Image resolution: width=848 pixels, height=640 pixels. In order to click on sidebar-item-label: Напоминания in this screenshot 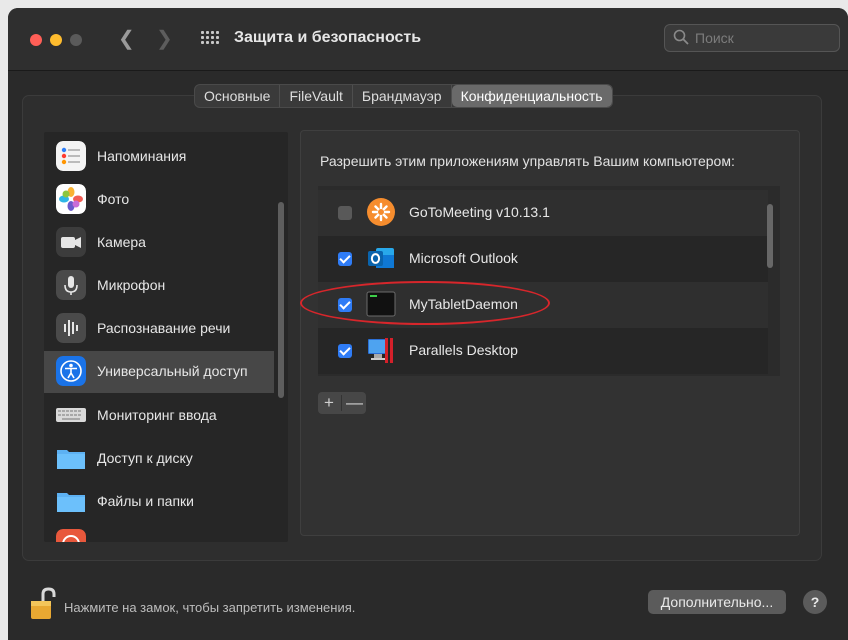, I will do `click(142, 156)`.